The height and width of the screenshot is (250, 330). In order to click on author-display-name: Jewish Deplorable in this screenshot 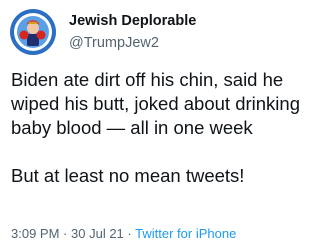, I will do `click(132, 21)`.